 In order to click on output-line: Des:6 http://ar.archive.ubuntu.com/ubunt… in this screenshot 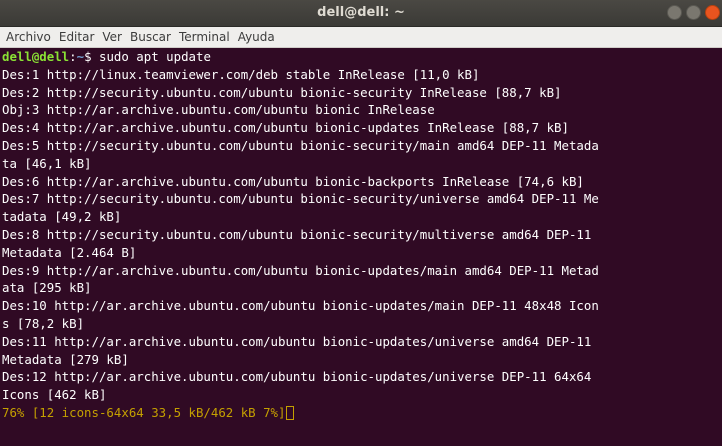, I will do `click(293, 181)`.